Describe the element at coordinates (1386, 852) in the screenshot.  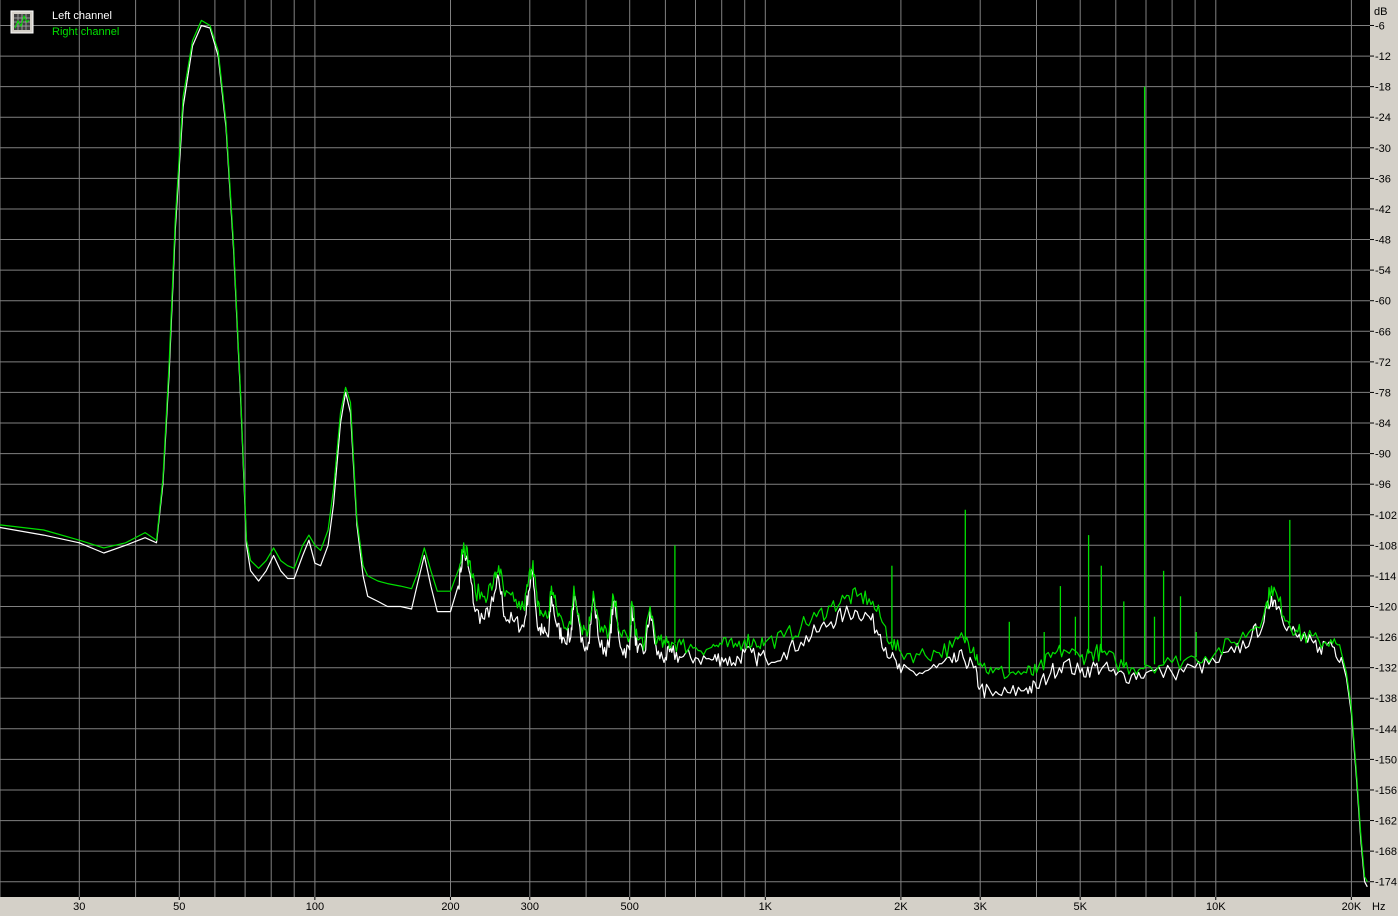
I see `y-tick-label: -168` at that location.